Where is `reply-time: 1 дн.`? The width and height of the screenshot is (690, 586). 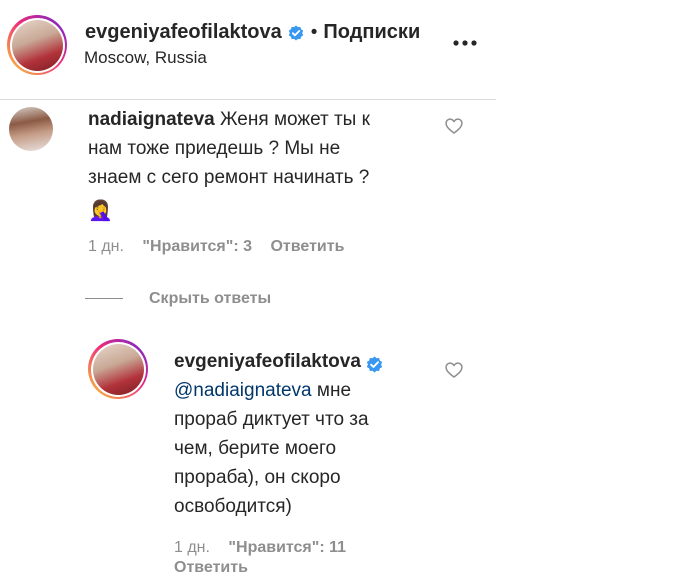 reply-time: 1 дн. is located at coordinates (192, 547).